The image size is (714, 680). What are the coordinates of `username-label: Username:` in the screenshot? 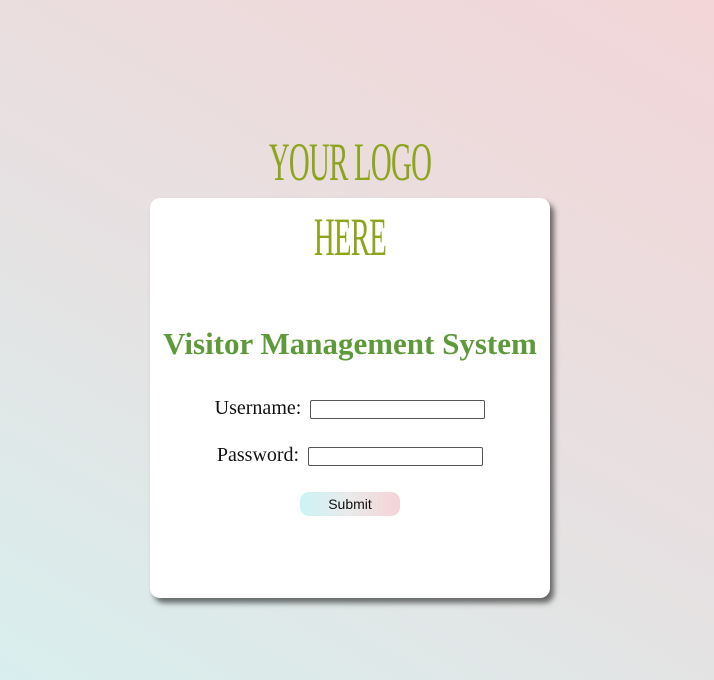 It's located at (258, 408).